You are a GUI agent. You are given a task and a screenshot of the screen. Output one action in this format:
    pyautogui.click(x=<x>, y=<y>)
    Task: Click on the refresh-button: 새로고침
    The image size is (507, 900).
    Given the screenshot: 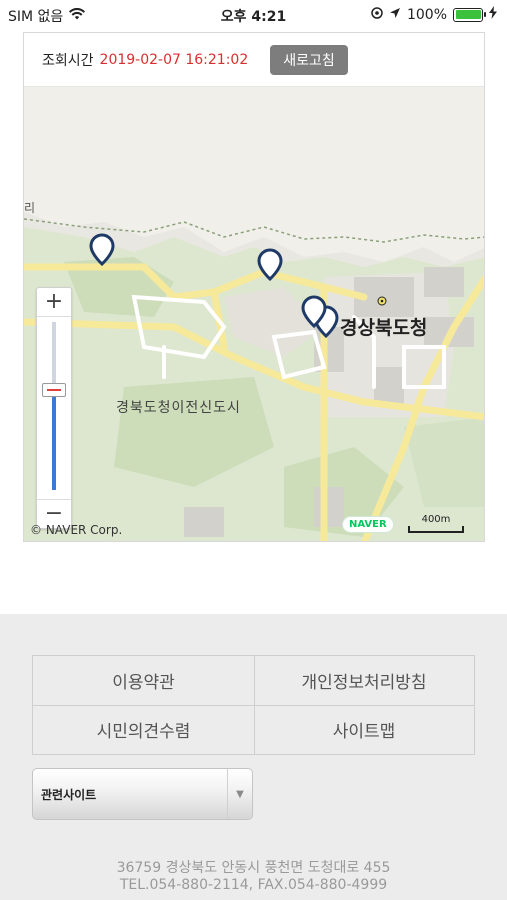 What is the action you would take?
    pyautogui.click(x=309, y=59)
    